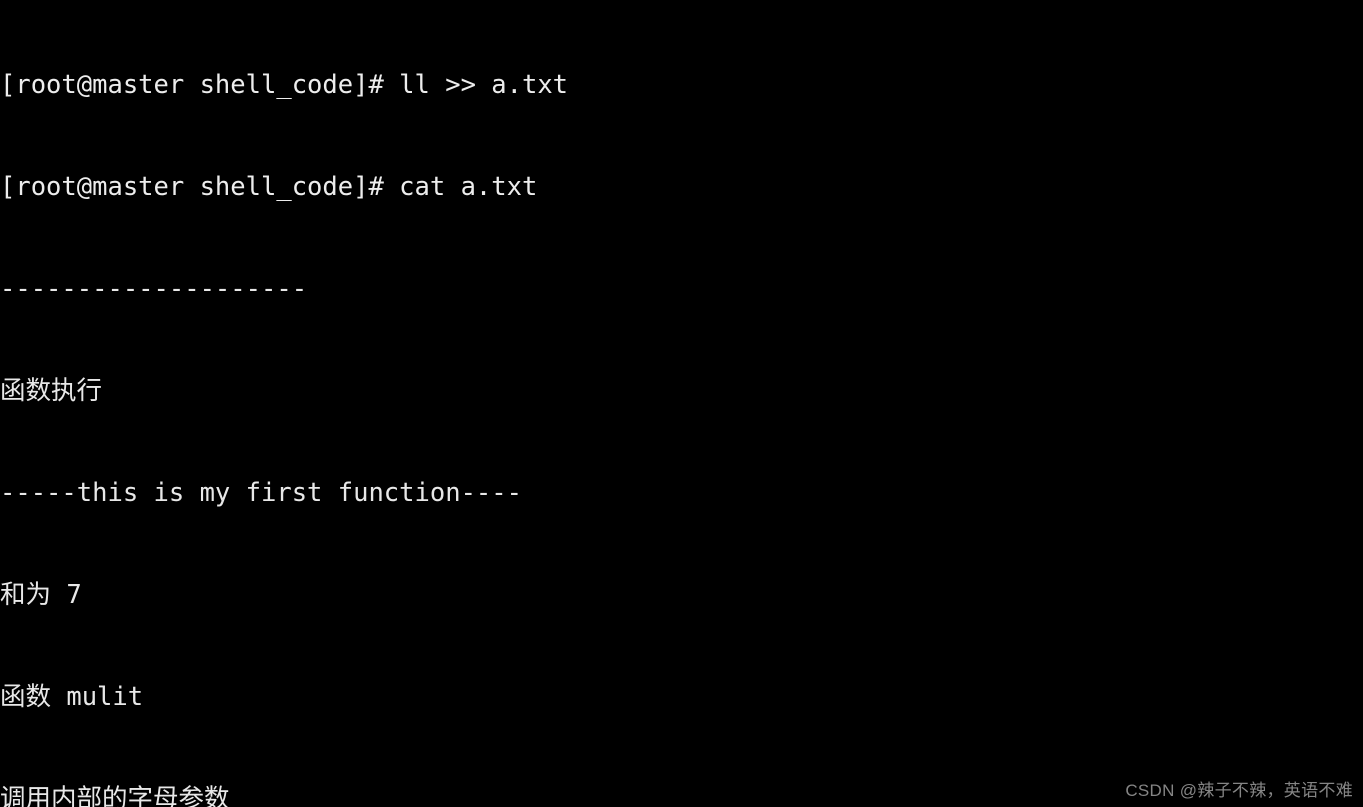 The height and width of the screenshot is (807, 1363). I want to click on terminal-line: 和为 7, so click(41, 595).